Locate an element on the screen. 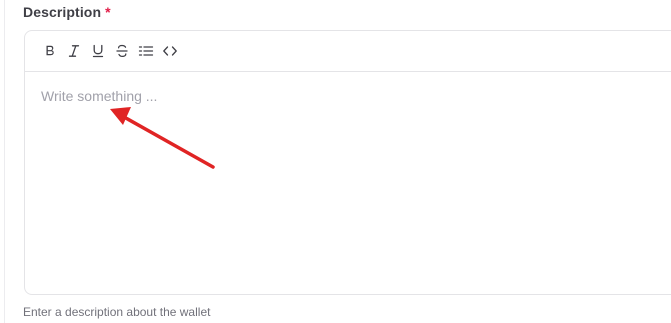 The width and height of the screenshot is (671, 323). required-asterisk: * is located at coordinates (108, 12).